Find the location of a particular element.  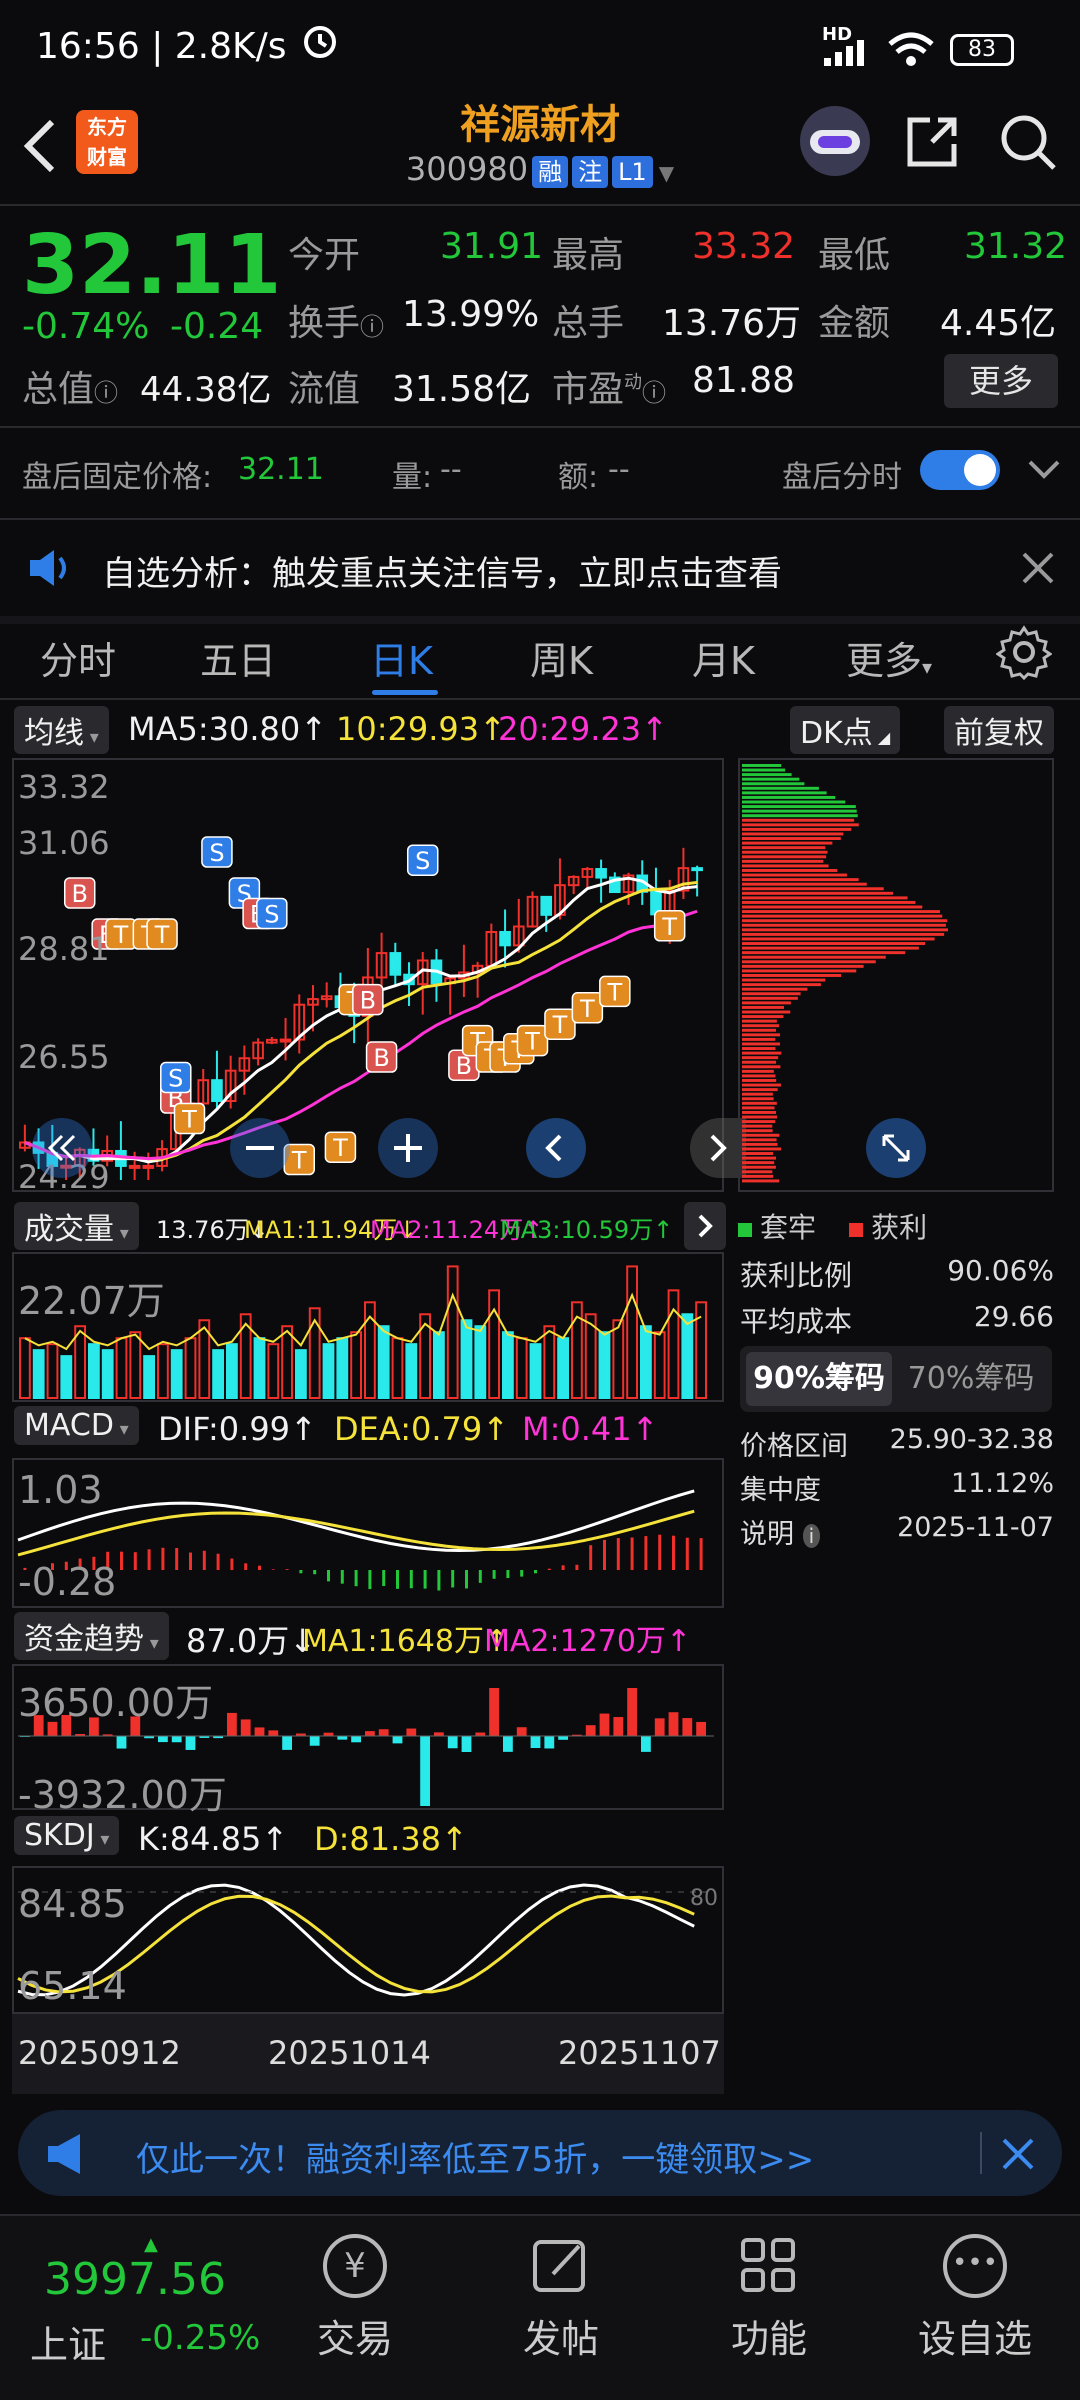

concentration-value: 11.12% is located at coordinates (1002, 1483).